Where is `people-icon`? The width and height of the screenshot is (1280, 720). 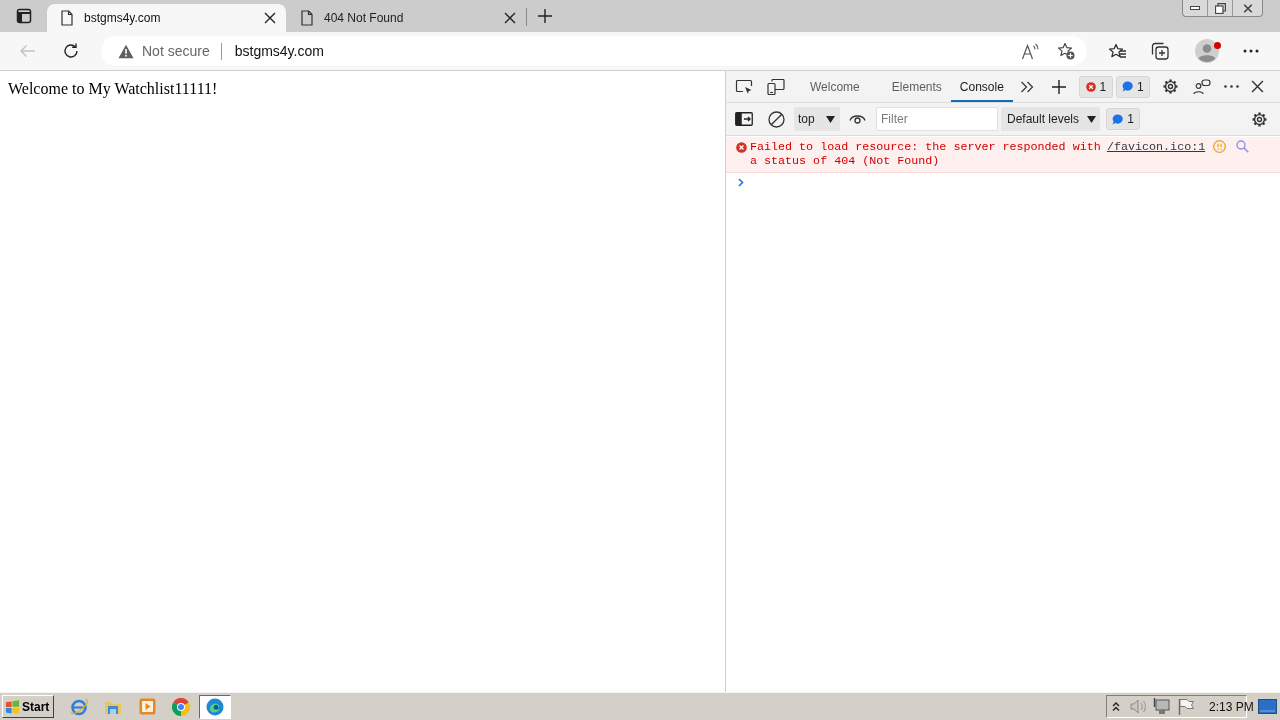
people-icon is located at coordinates (1201, 86).